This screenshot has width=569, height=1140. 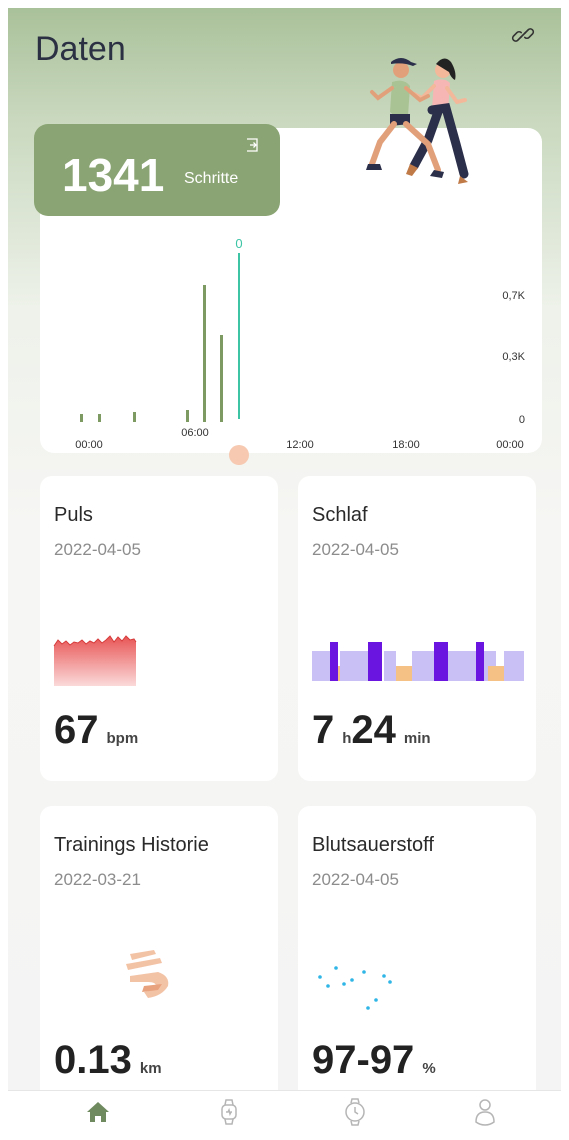 I want to click on steps-value: 1341, so click(x=113, y=175).